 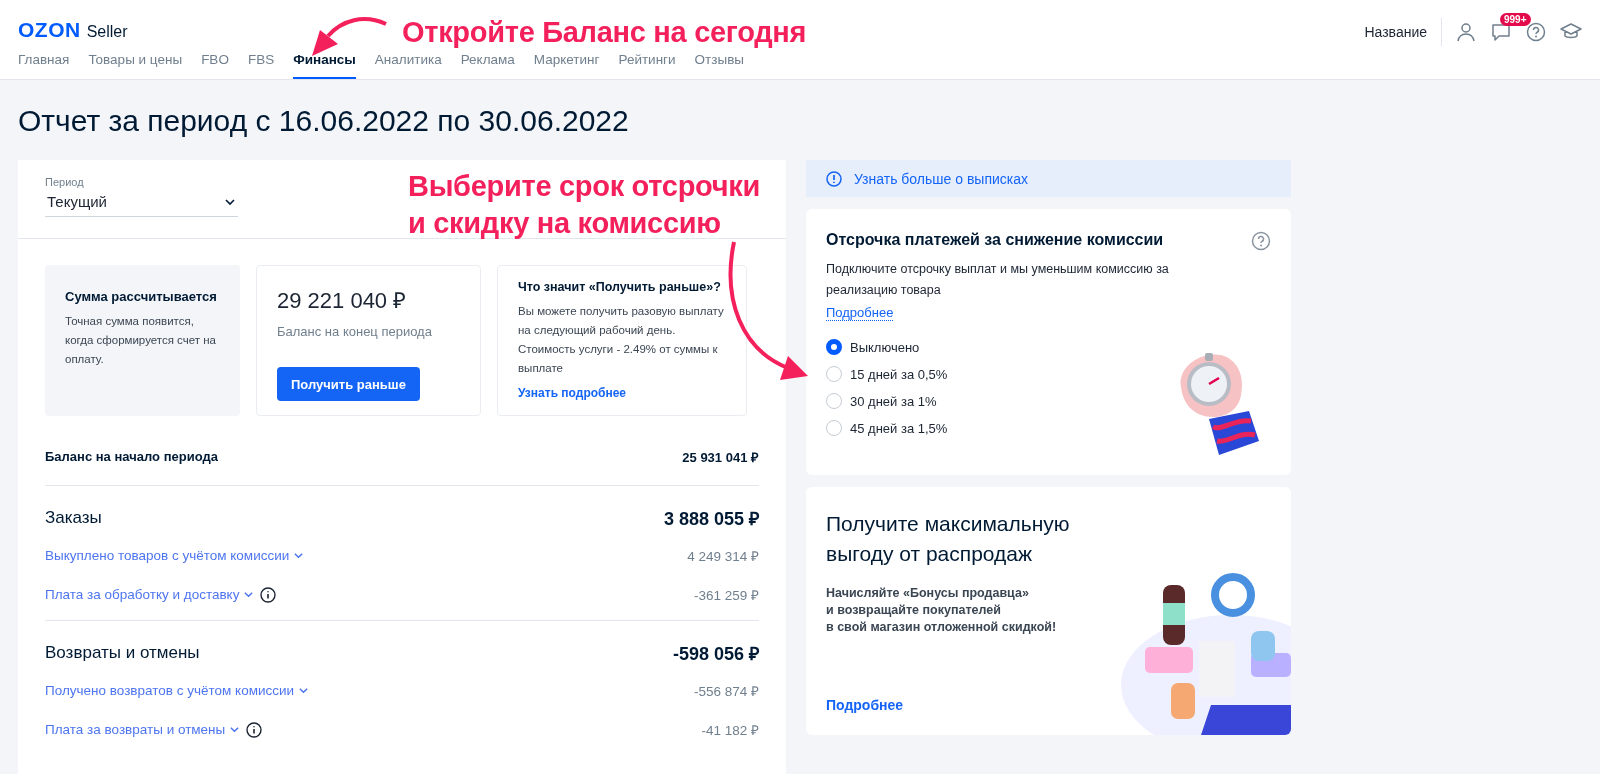 What do you see at coordinates (215, 65) in the screenshot?
I see `nav-tab: FBO` at bounding box center [215, 65].